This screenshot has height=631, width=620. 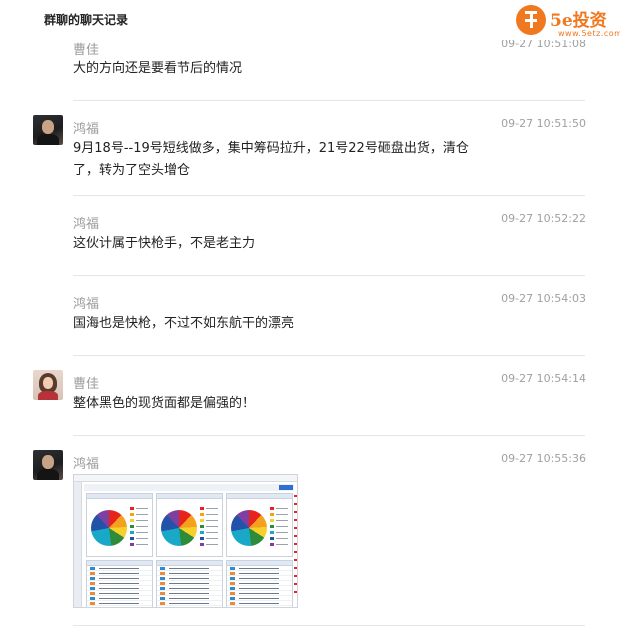 What do you see at coordinates (578, 21) in the screenshot?
I see `logo-text: 5e投资` at bounding box center [578, 21].